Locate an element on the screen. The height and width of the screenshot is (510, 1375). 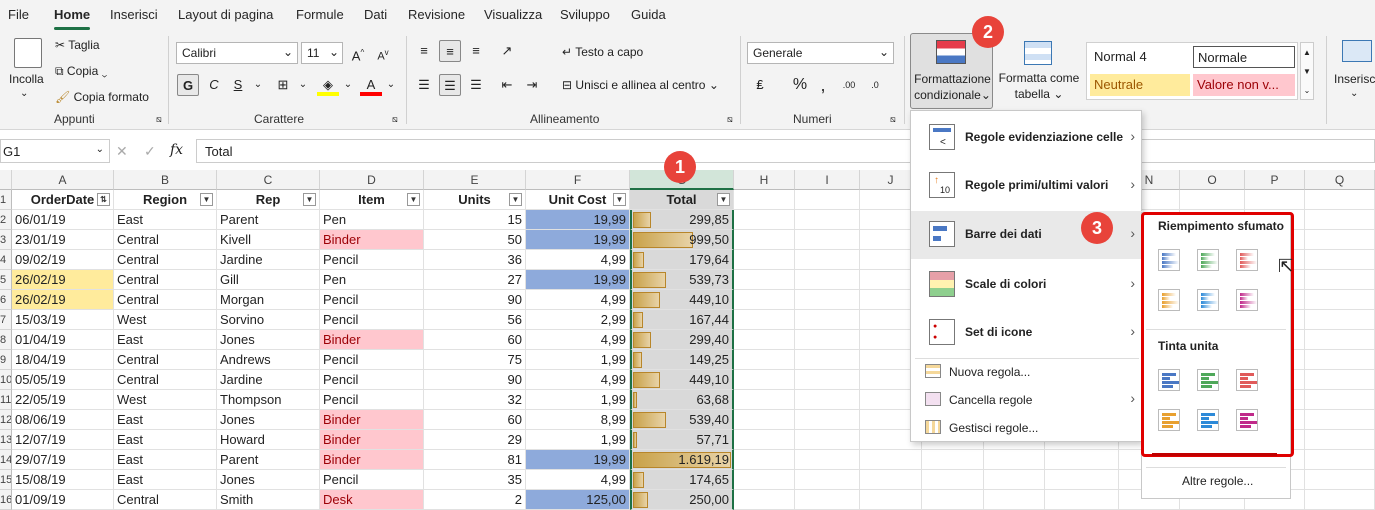
menu-formulas: Formule is located at coordinates (320, 14).